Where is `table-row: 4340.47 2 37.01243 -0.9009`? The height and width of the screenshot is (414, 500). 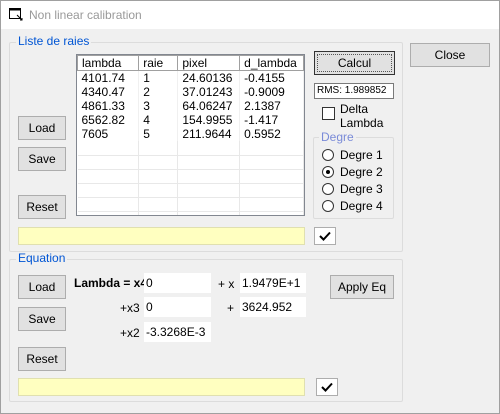
table-row: 4340.47 2 37.01243 -0.9009 is located at coordinates (190, 92).